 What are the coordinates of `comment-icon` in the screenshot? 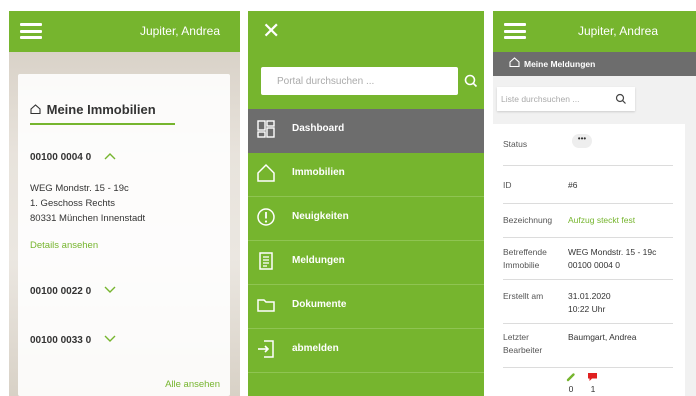 It's located at (592, 377).